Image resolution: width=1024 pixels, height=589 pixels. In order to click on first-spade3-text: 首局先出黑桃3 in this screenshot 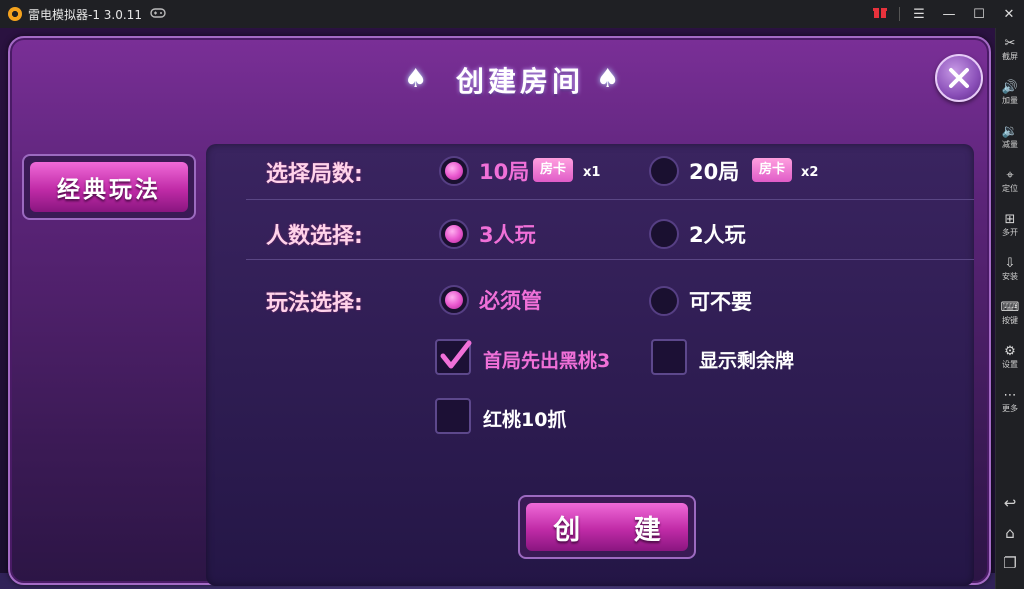, I will do `click(547, 361)`.